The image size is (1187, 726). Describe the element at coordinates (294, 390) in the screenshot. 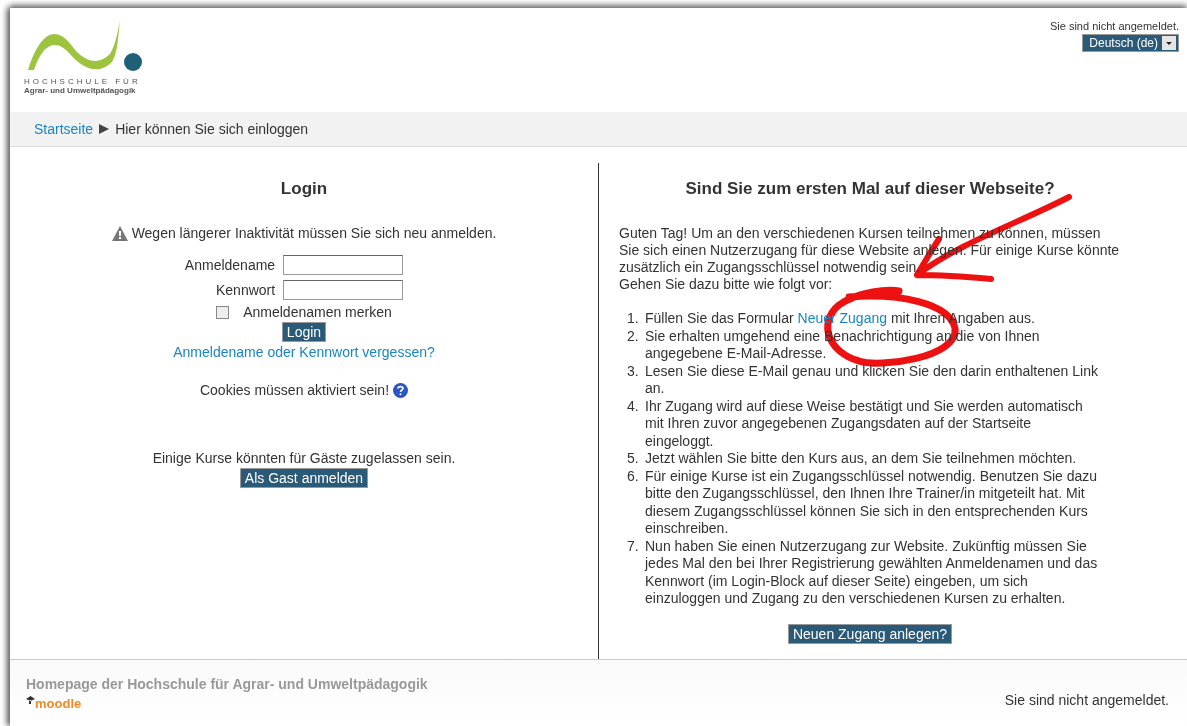

I see `cookies-note: Cookies müssen aktiviert sein!` at that location.